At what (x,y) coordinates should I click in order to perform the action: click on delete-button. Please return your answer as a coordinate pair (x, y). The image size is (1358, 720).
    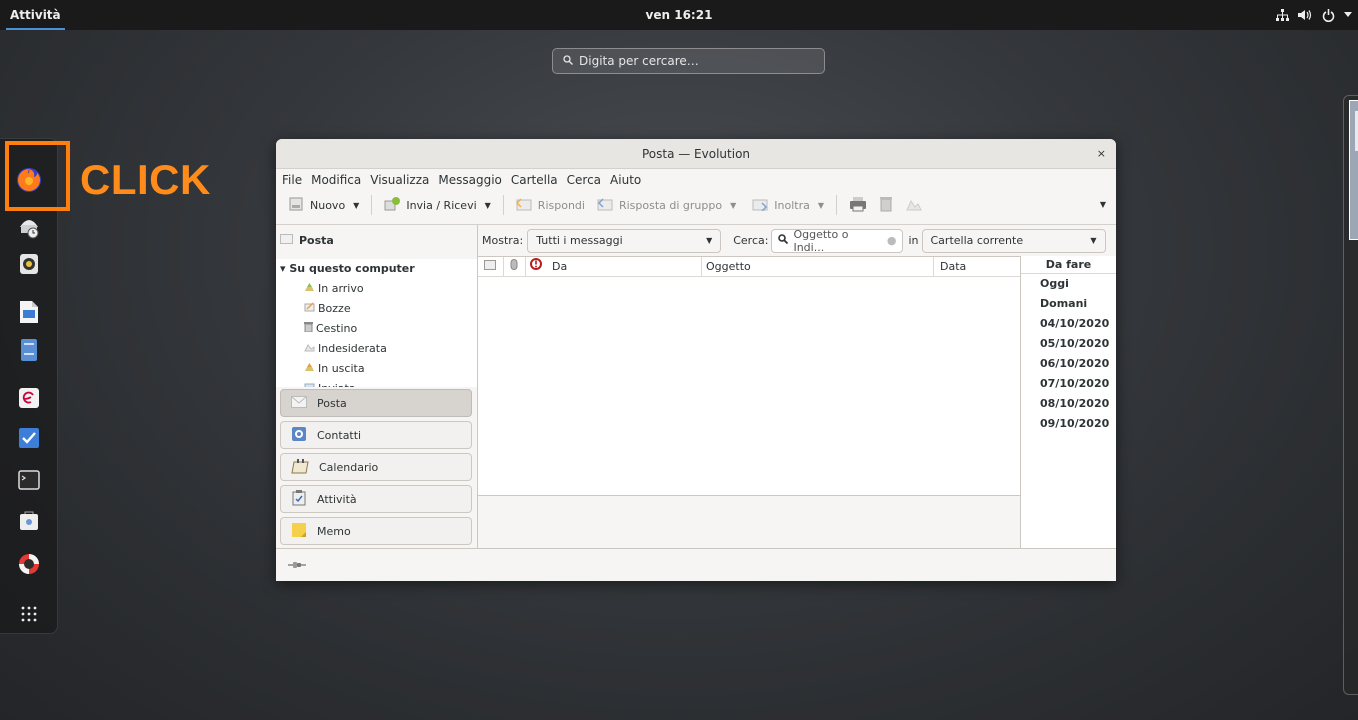
    Looking at the image, I should click on (886, 205).